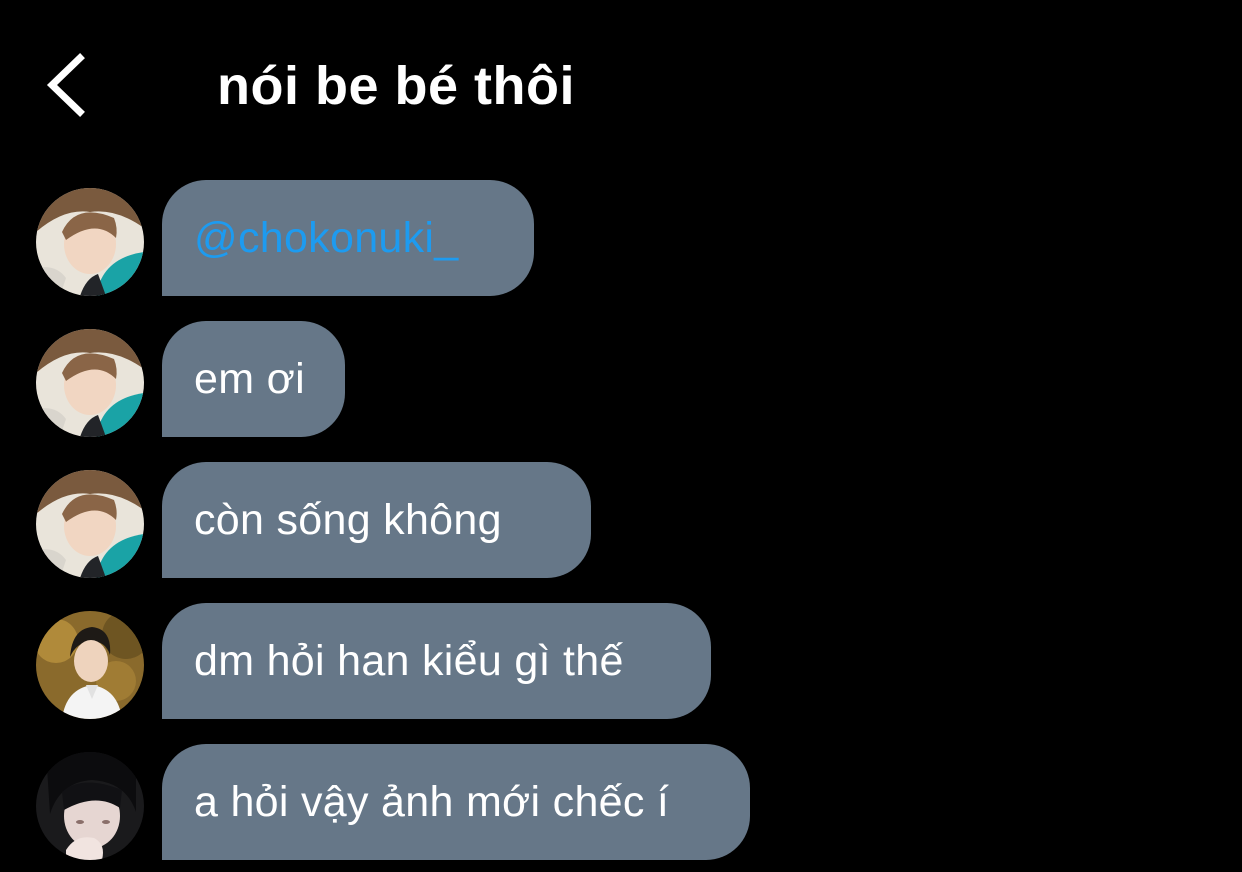 The height and width of the screenshot is (872, 1242). I want to click on chevron-left-icon, so click(65, 85).